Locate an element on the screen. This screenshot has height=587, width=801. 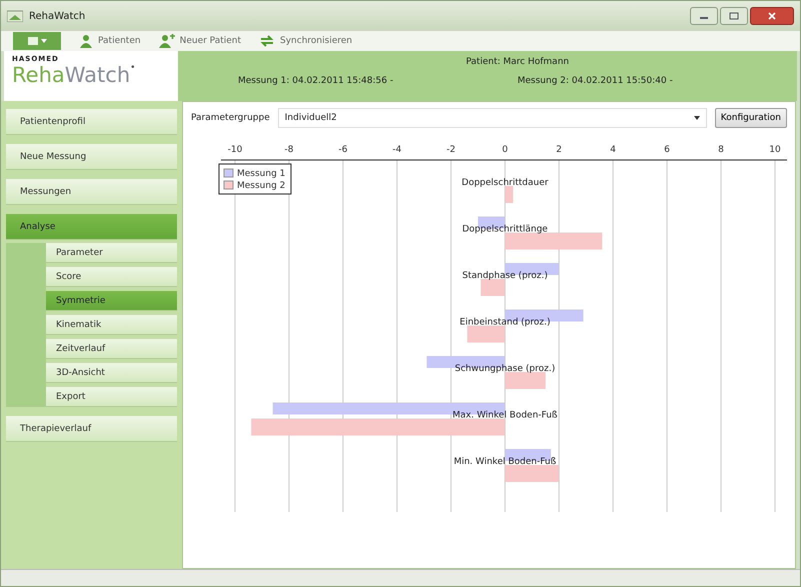
toolbar-button: Synchronisieren is located at coordinates (305, 41).